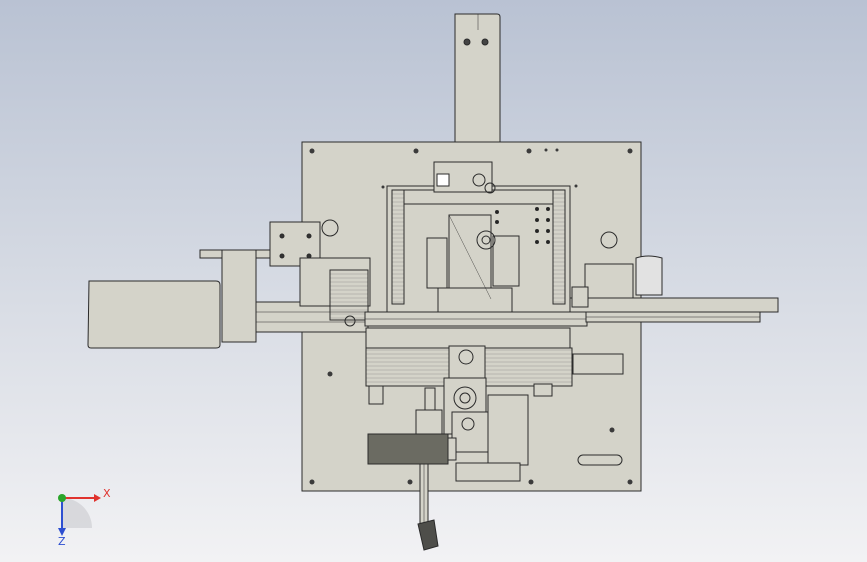 The image size is (867, 562). What do you see at coordinates (84, 517) in the screenshot?
I see `axis-triad: X Z` at bounding box center [84, 517].